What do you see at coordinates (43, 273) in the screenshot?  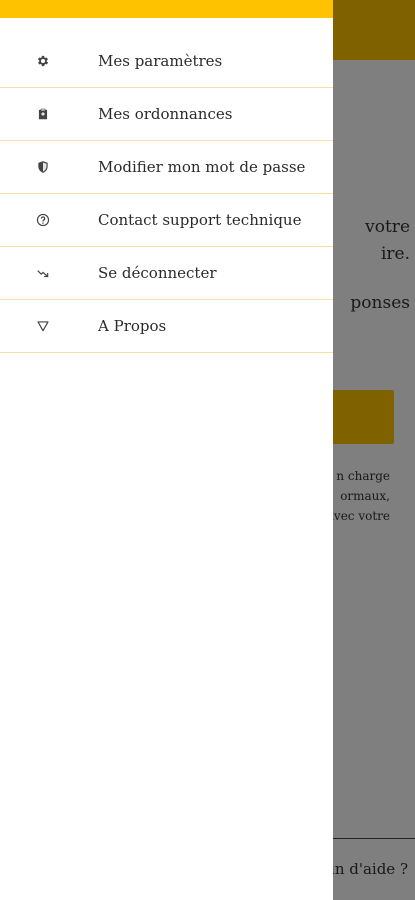 I see `logout-icon` at bounding box center [43, 273].